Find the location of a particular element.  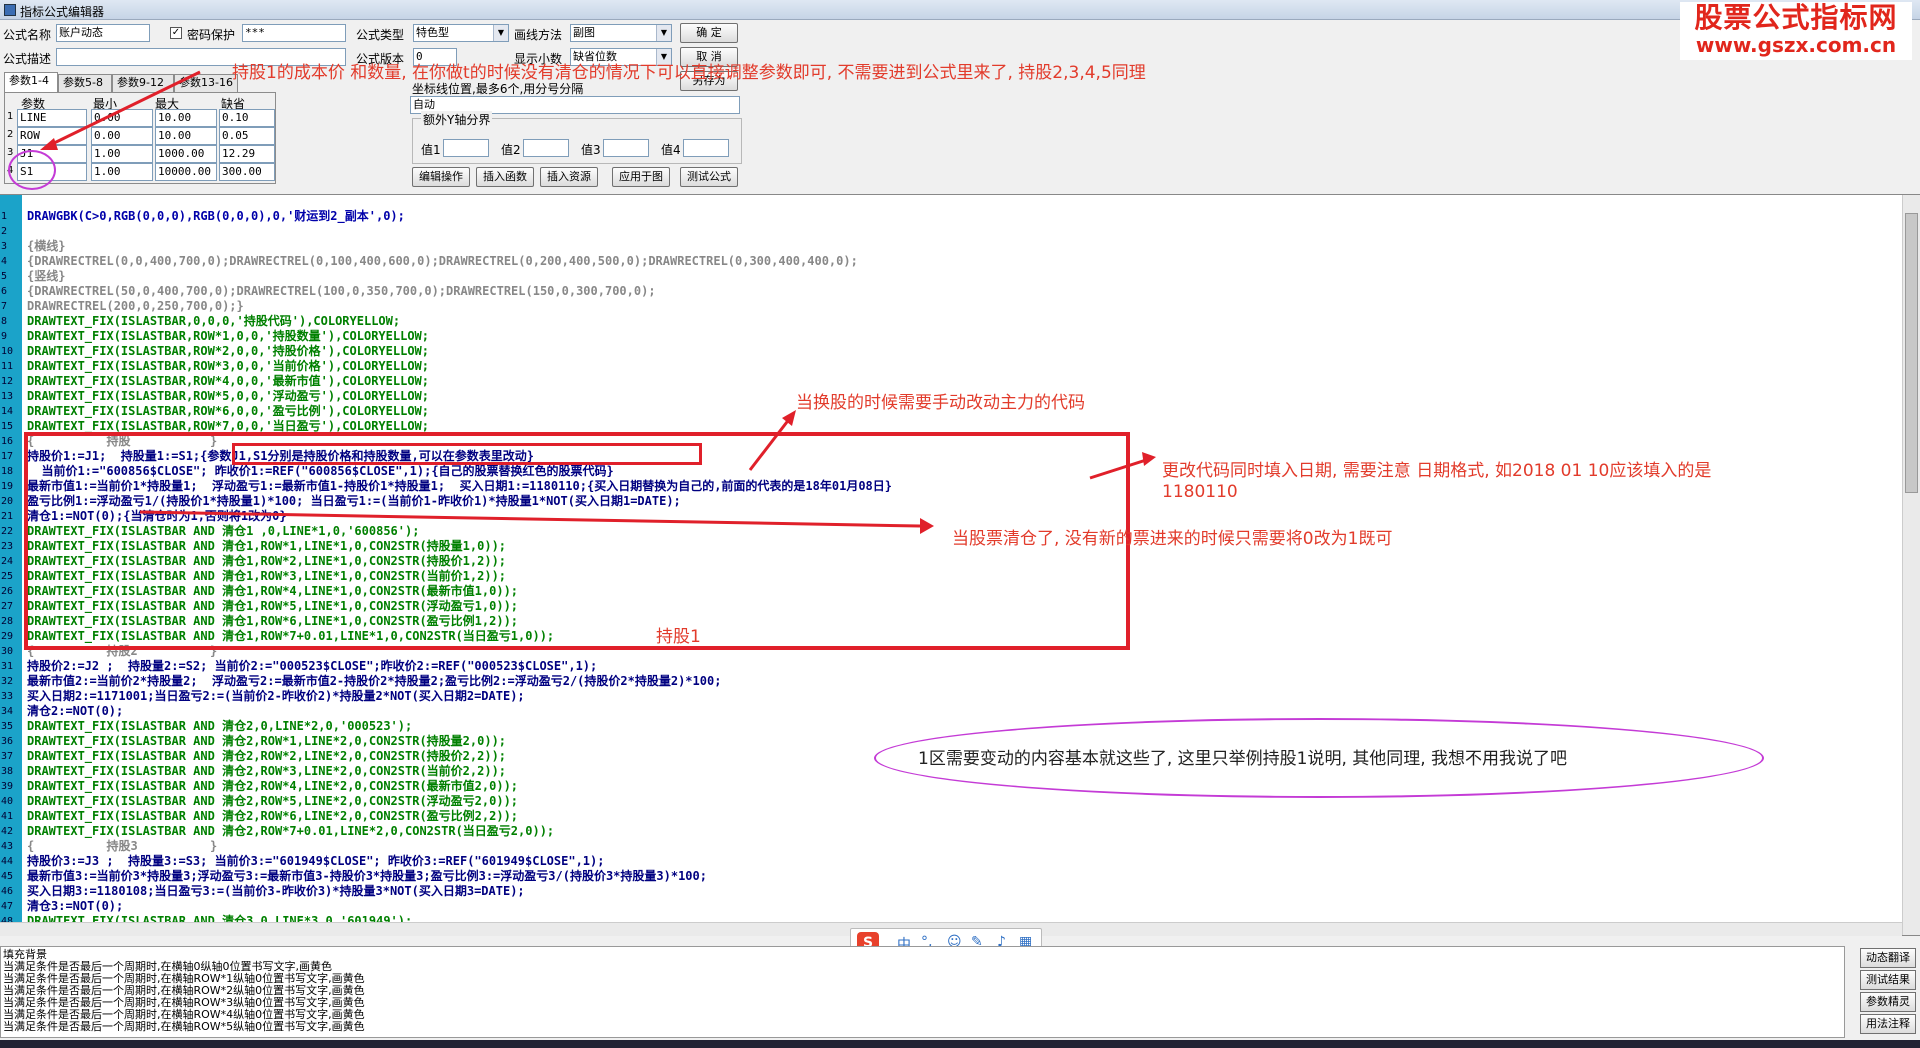

param-wizard-button: 参数精灵 is located at coordinates (1888, 1002).